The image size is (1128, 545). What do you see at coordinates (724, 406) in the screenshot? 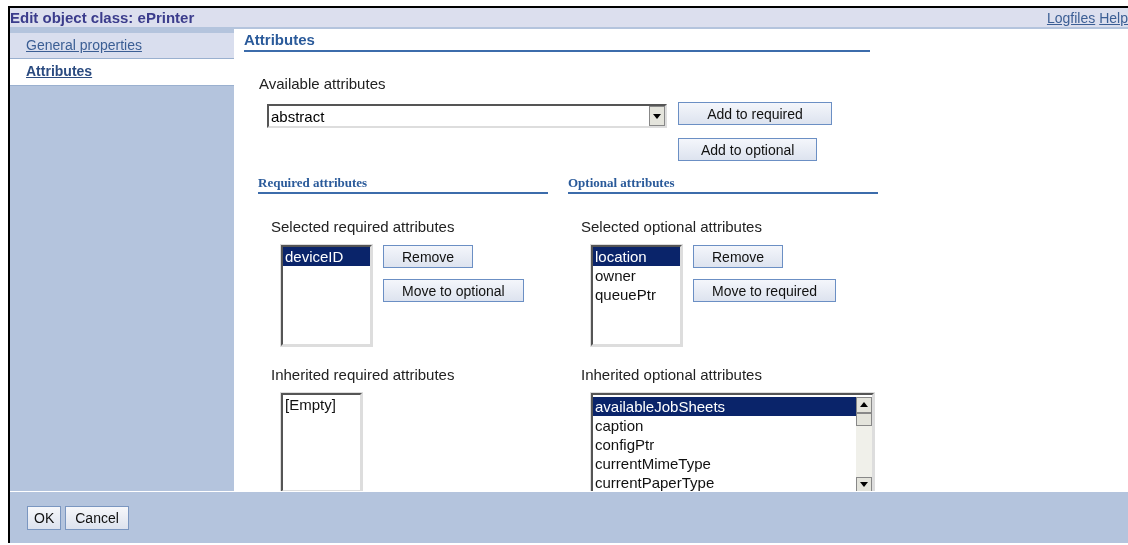
I see `list-option: availableJobSheets` at bounding box center [724, 406].